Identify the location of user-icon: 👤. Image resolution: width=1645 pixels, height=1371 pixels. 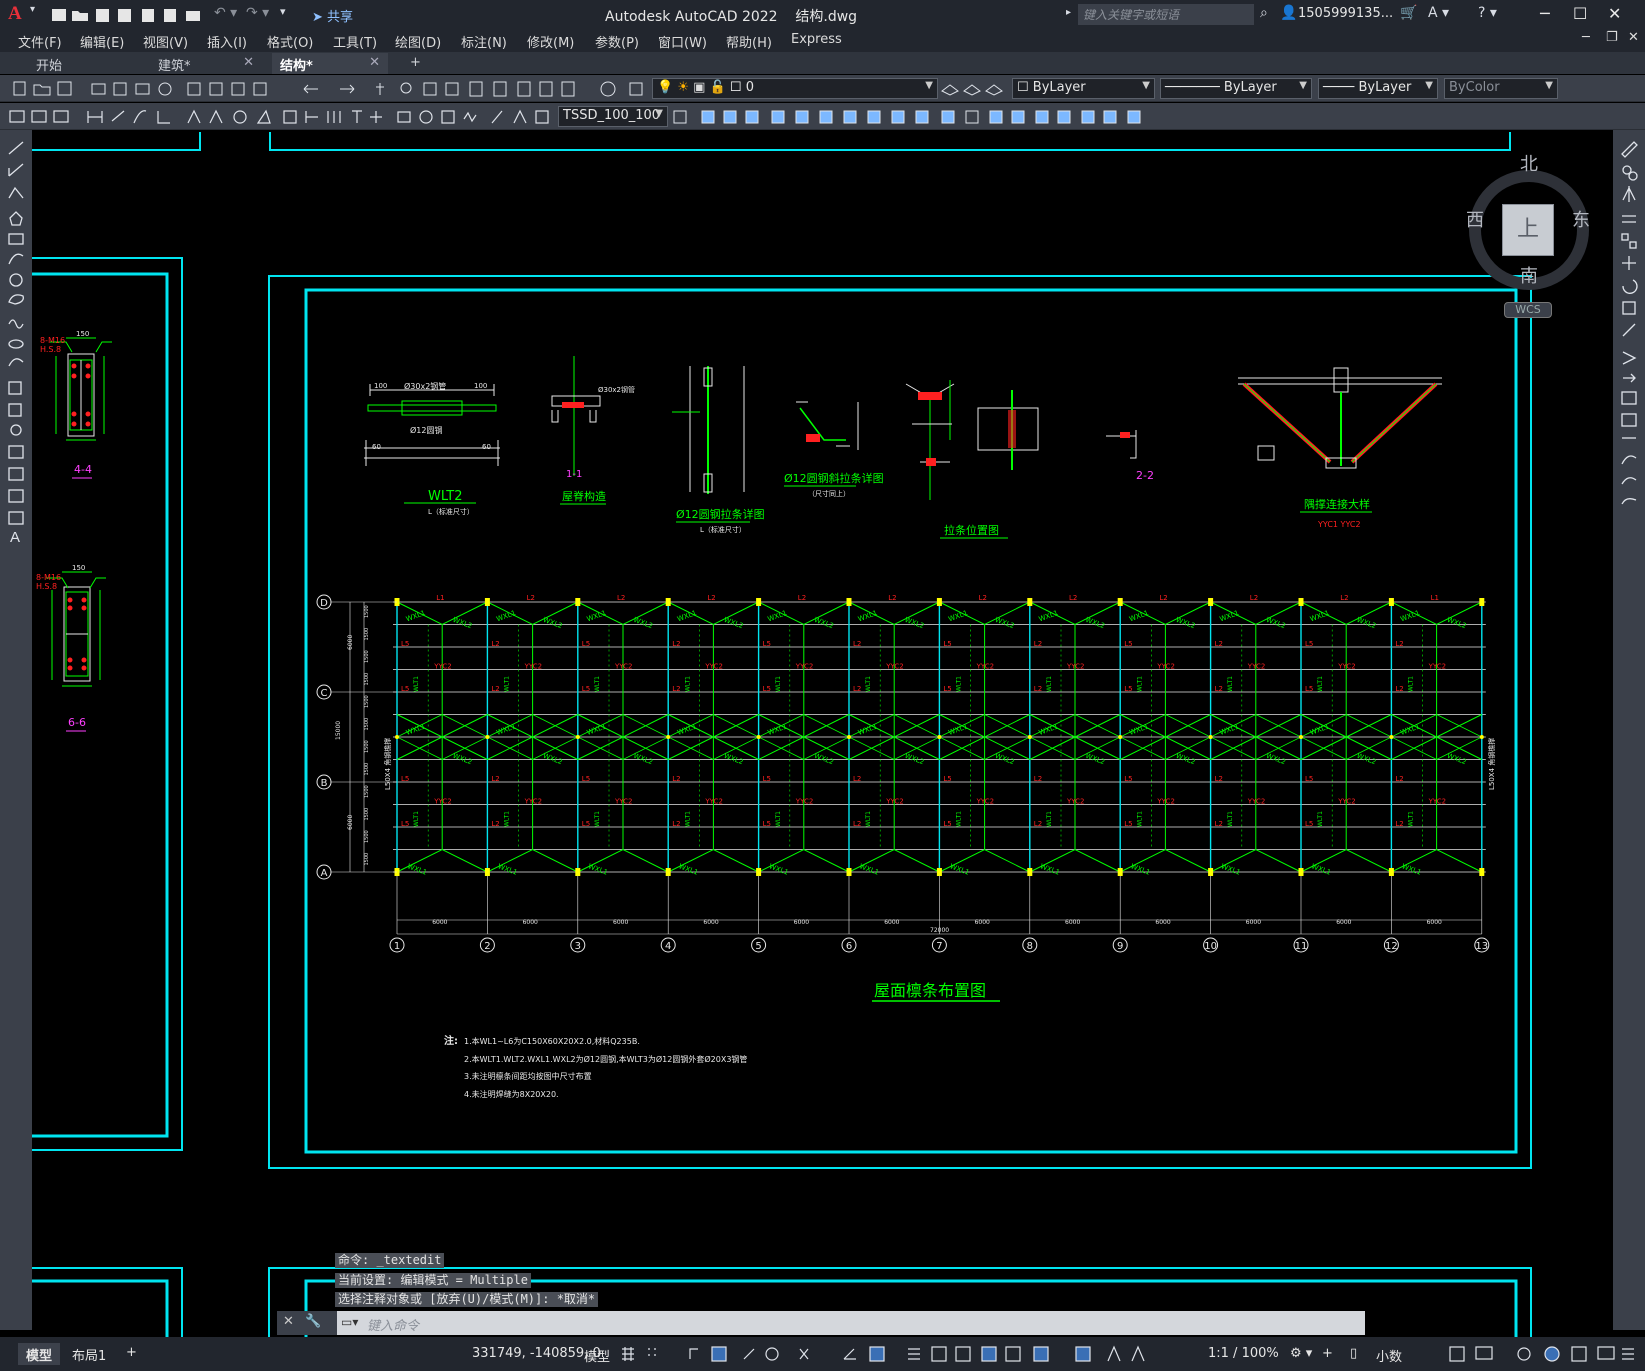
(1288, 15).